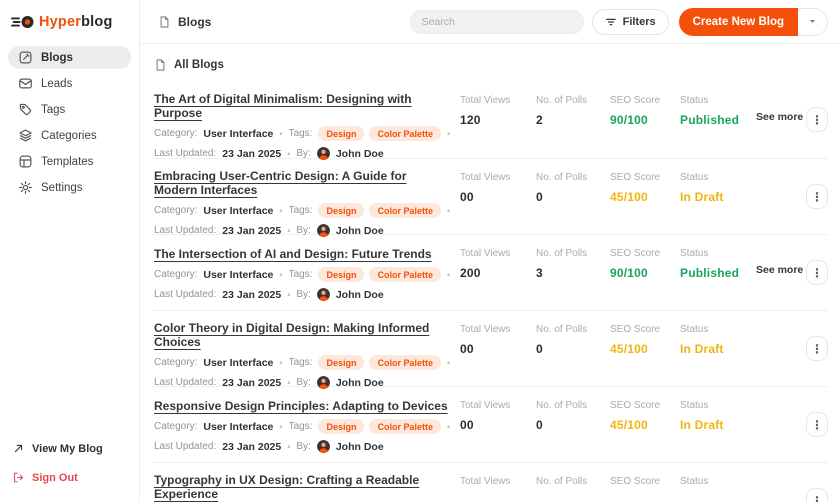 This screenshot has height=502, width=840. Describe the element at coordinates (645, 483) in the screenshot. I see `stat-seo-score: SEO Score` at that location.